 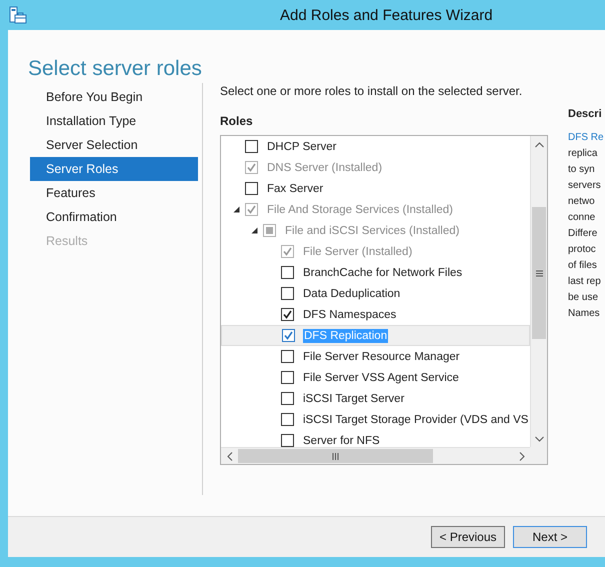 What do you see at coordinates (583, 154) in the screenshot?
I see `description-text: replica` at bounding box center [583, 154].